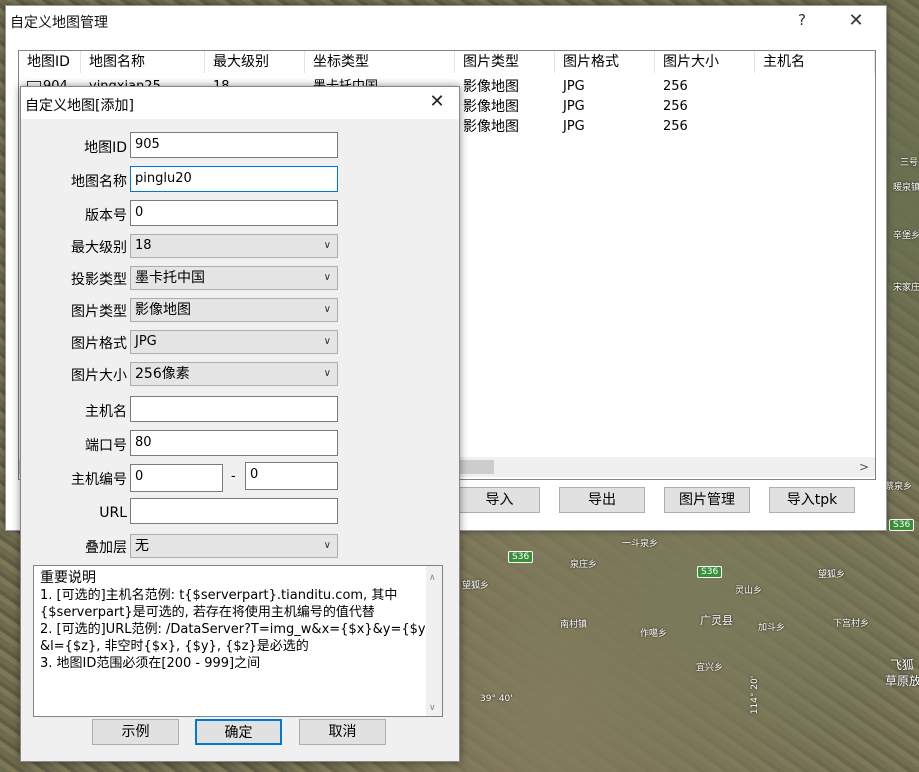 This screenshot has height=772, width=919. I want to click on map-label: 39° 40', so click(496, 699).